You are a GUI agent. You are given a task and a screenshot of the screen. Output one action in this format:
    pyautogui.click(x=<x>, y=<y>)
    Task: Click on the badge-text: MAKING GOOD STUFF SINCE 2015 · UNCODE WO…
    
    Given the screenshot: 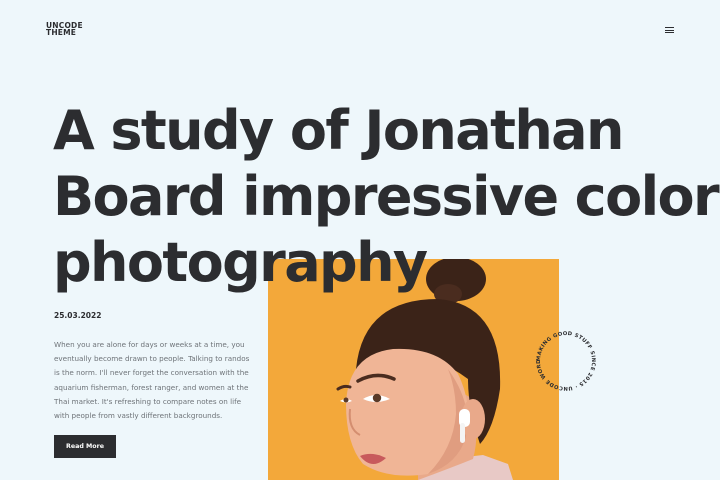 What is the action you would take?
    pyautogui.click(x=563, y=358)
    